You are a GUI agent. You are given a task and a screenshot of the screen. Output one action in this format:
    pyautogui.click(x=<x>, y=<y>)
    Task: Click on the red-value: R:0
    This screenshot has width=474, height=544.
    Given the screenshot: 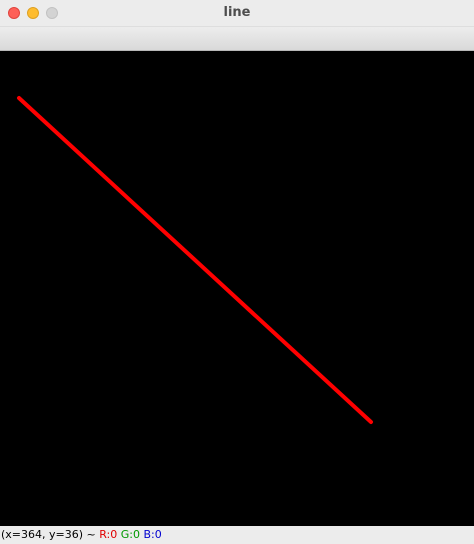 What is the action you would take?
    pyautogui.click(x=108, y=534)
    